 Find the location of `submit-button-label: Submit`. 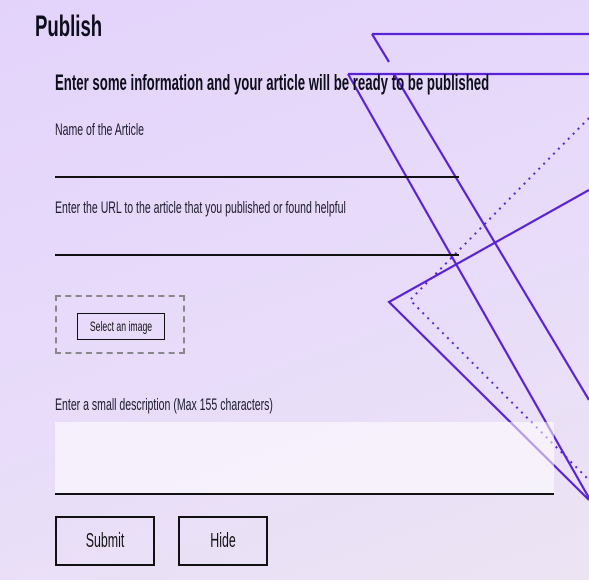

submit-button-label: Submit is located at coordinates (105, 541).